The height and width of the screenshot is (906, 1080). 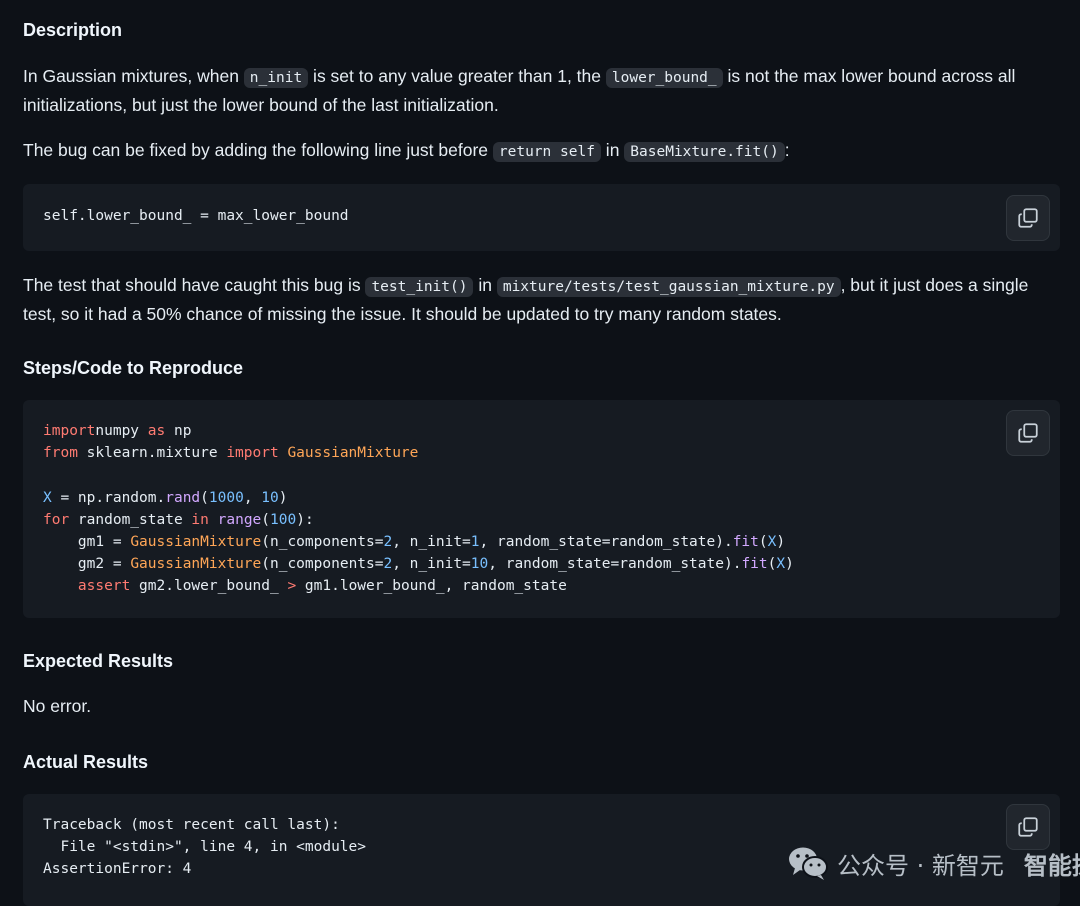 I want to click on expected-text: No error., so click(x=57, y=706).